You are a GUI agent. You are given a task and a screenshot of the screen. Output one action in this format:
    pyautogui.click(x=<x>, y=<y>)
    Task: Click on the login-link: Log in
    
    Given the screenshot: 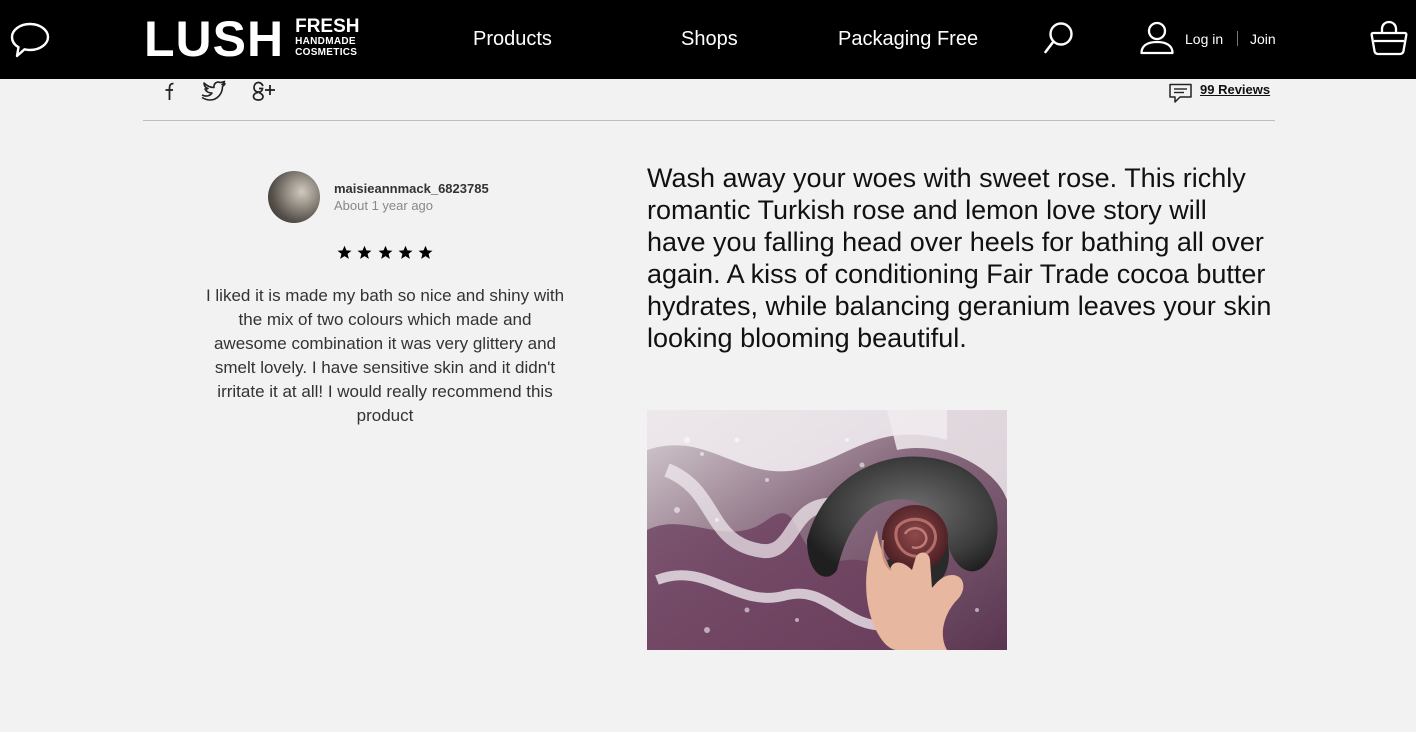 What is the action you would take?
    pyautogui.click(x=1204, y=39)
    